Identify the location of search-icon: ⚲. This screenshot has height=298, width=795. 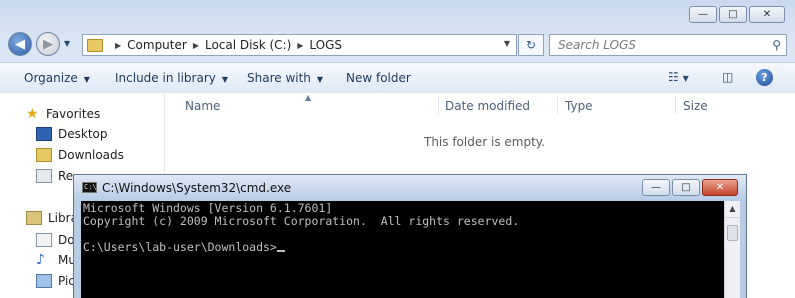
(776, 45).